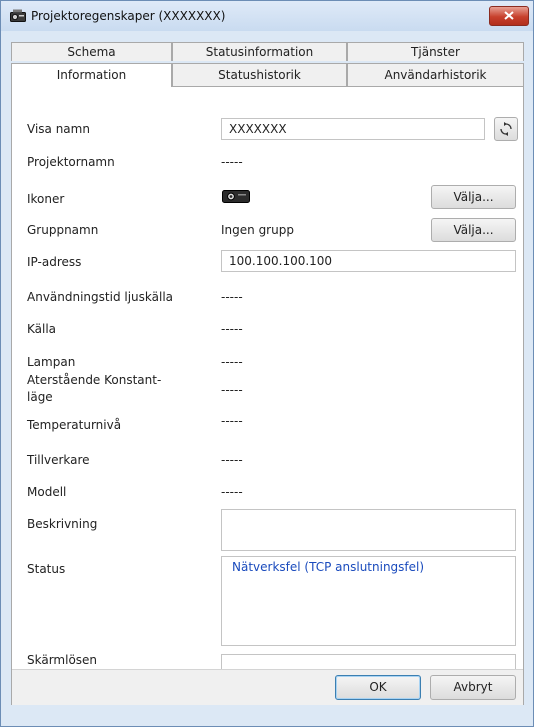 The width and height of the screenshot is (534, 727). What do you see at coordinates (46, 569) in the screenshot?
I see `status-label: Status` at bounding box center [46, 569].